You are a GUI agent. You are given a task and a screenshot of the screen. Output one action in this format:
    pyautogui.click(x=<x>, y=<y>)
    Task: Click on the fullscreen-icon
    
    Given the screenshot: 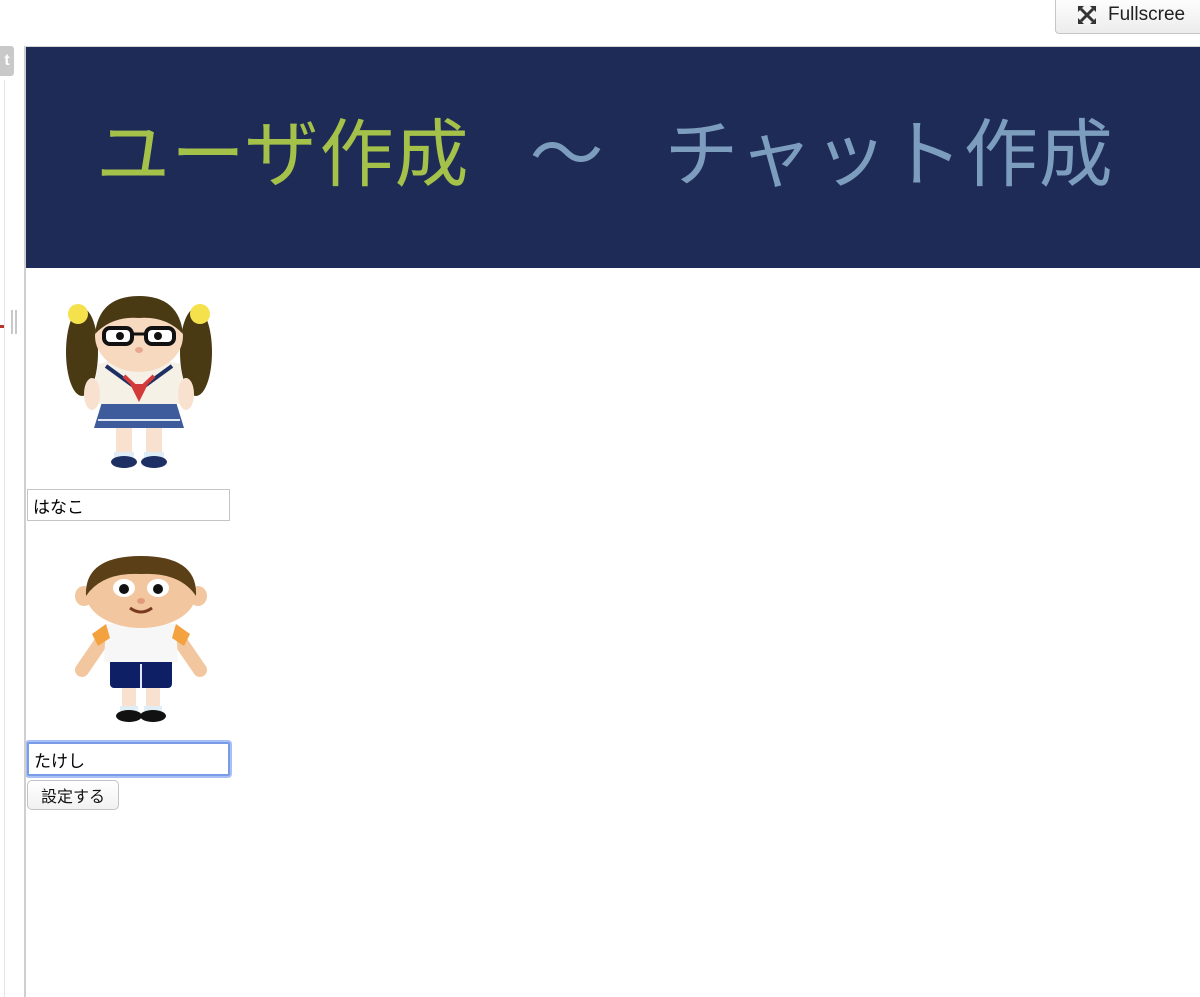 What is the action you would take?
    pyautogui.click(x=1087, y=15)
    